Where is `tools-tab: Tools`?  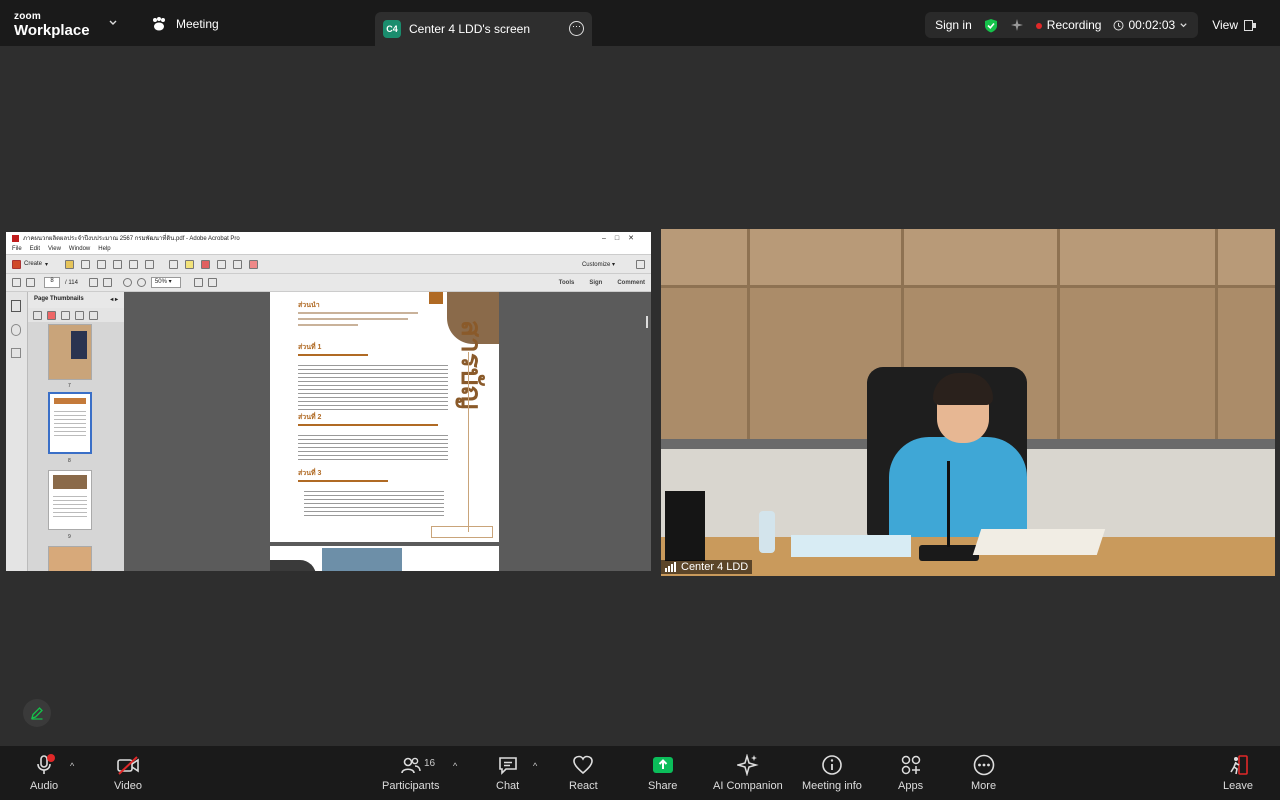 tools-tab: Tools is located at coordinates (567, 283).